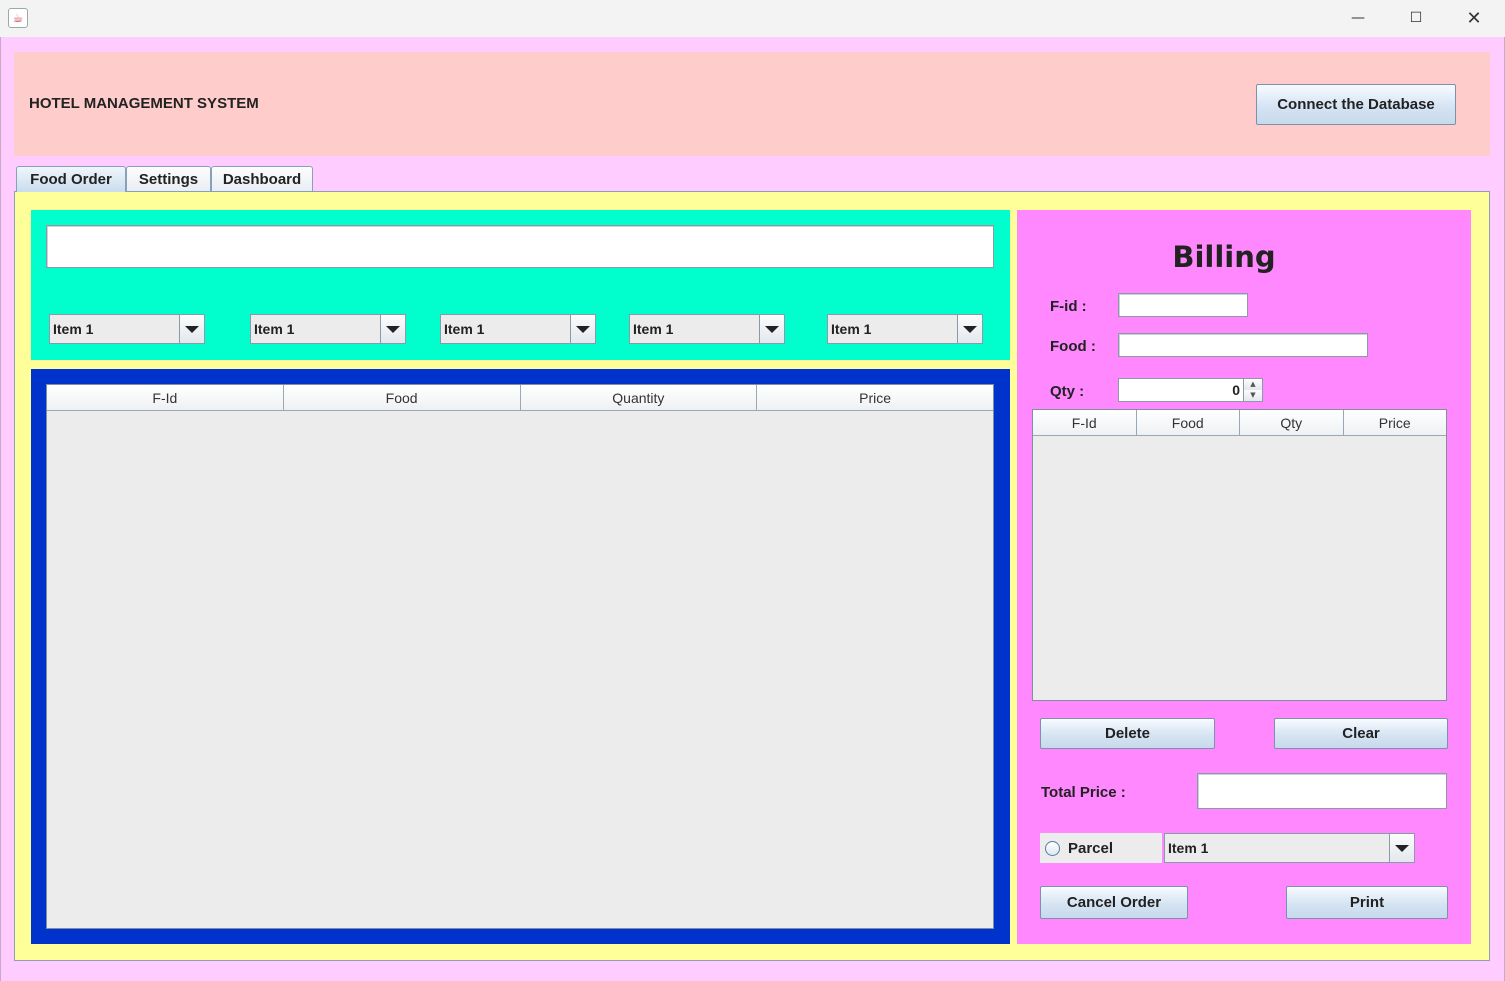  What do you see at coordinates (168, 178) in the screenshot?
I see `tab-settings: Settings` at bounding box center [168, 178].